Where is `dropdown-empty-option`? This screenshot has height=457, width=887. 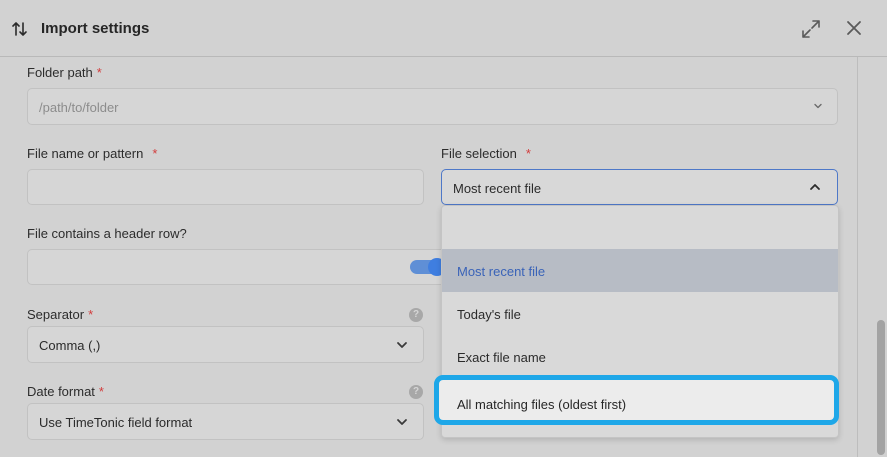 dropdown-empty-option is located at coordinates (640, 227).